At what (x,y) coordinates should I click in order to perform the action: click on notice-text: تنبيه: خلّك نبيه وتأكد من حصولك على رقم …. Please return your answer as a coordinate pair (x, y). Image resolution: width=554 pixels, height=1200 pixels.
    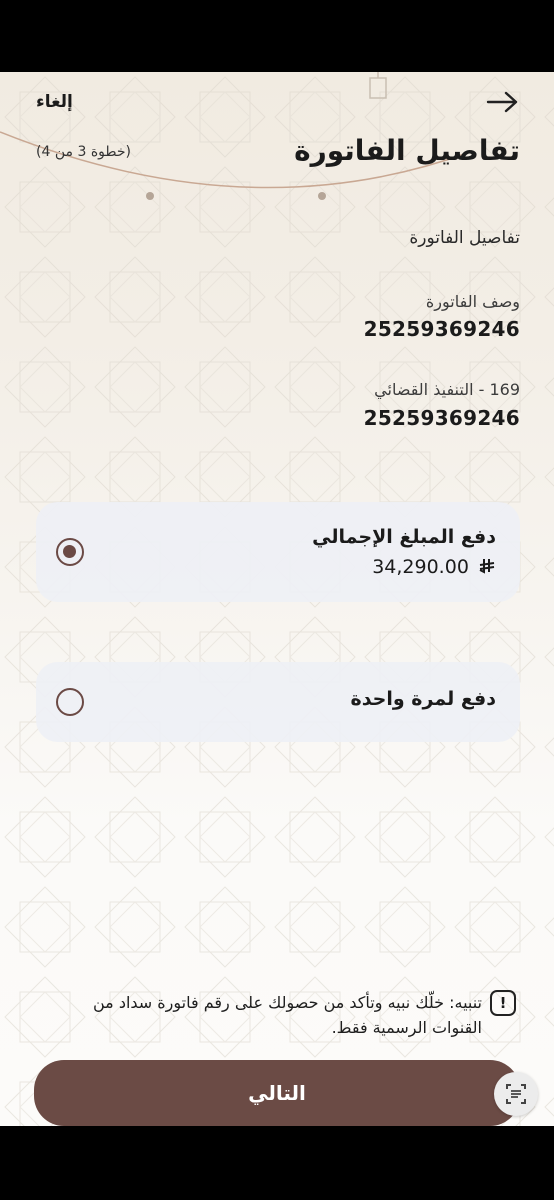
    Looking at the image, I should click on (287, 1015).